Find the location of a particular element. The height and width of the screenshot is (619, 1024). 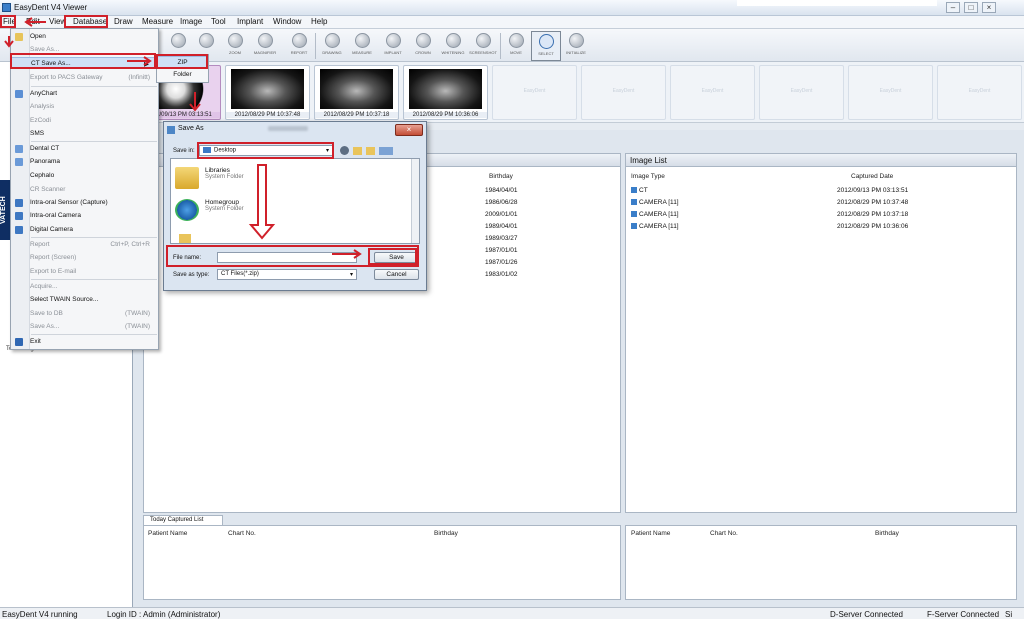

menu-draw: Draw is located at coordinates (123, 21).